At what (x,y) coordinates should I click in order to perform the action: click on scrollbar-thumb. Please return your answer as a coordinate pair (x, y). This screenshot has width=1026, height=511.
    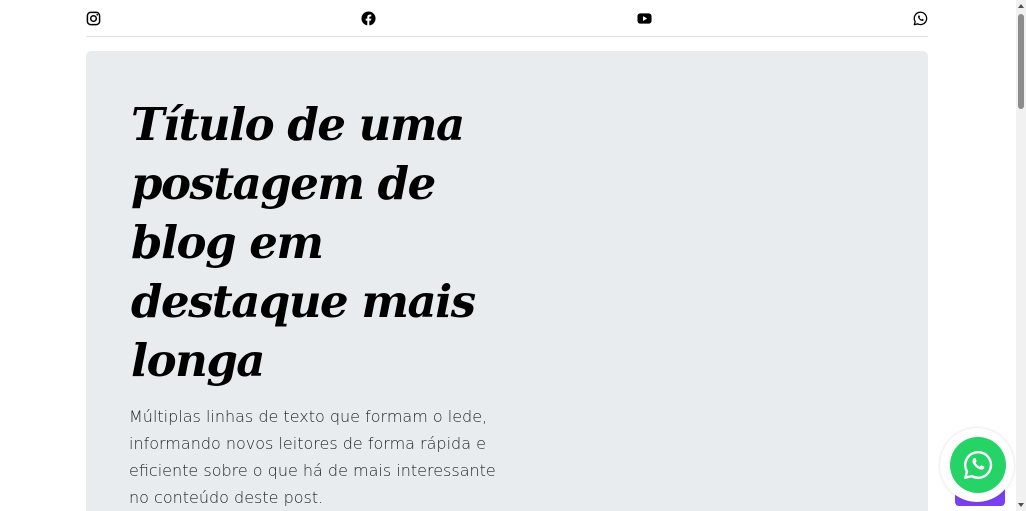
    Looking at the image, I should click on (1021, 61).